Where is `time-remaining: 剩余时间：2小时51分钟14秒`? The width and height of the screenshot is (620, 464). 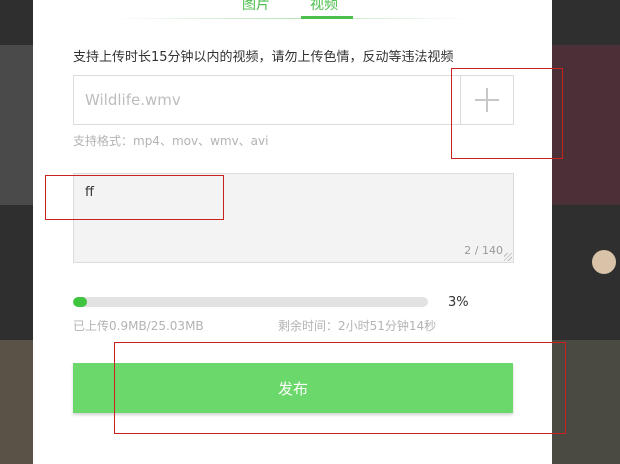
time-remaining: 剩余时间：2小时51分钟14秒 is located at coordinates (357, 326).